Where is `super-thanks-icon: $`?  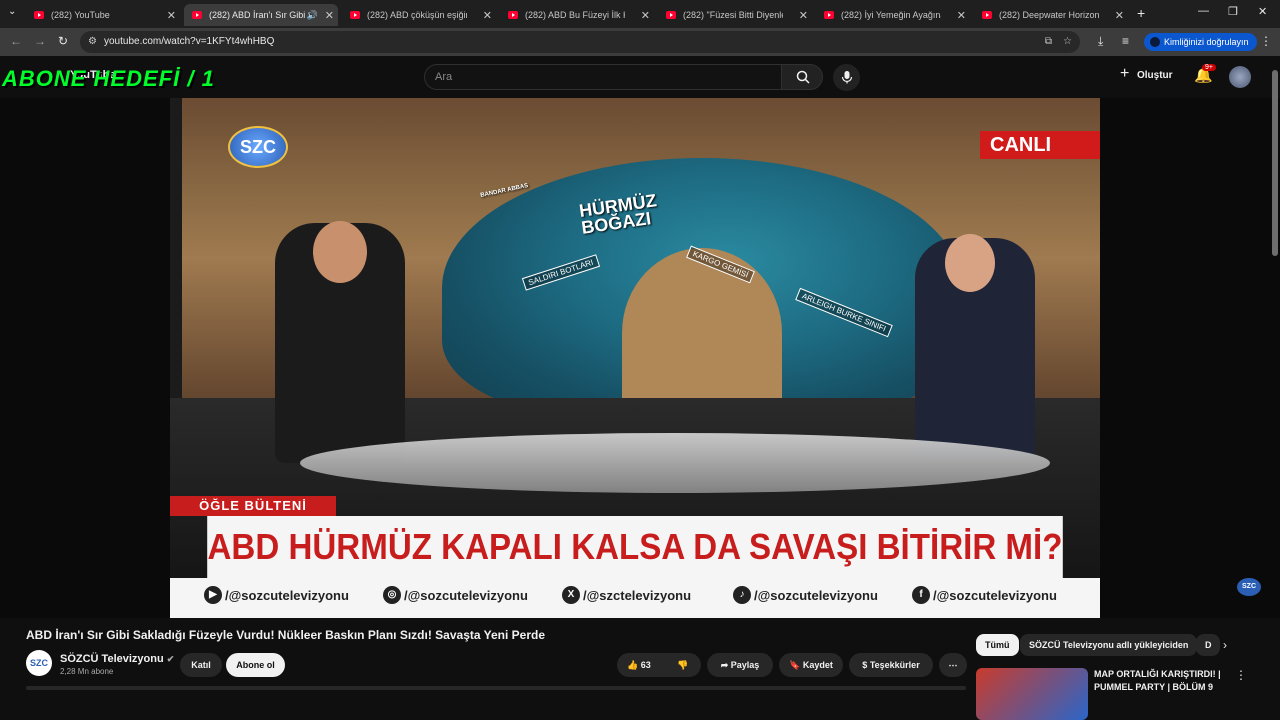
super-thanks-icon: $ is located at coordinates (865, 665).